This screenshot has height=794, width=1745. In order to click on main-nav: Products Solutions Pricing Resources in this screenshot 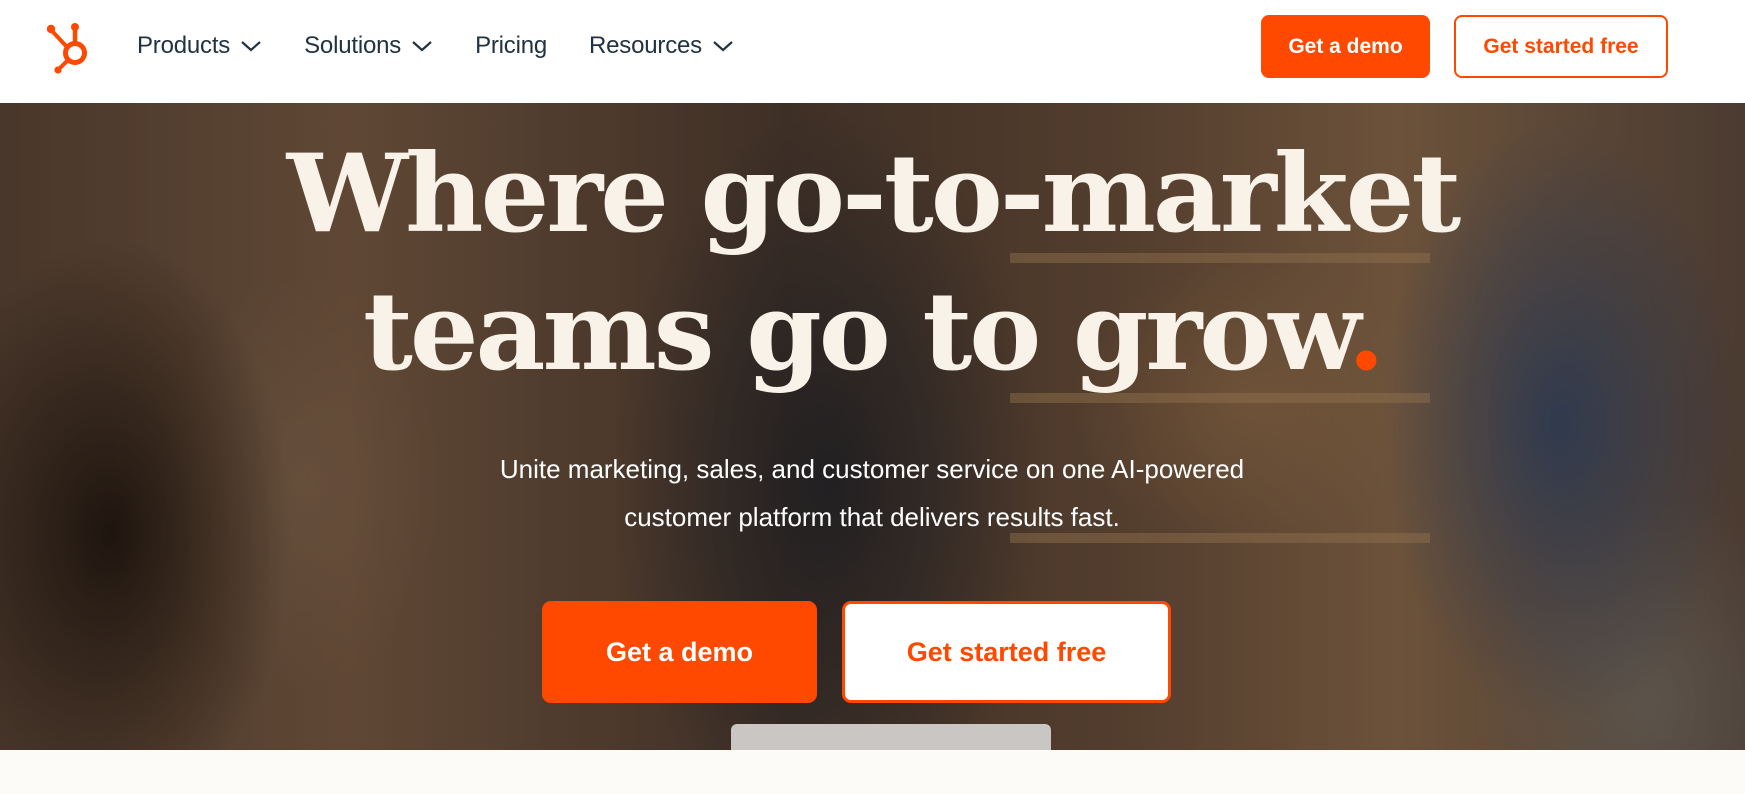, I will do `click(456, 46)`.